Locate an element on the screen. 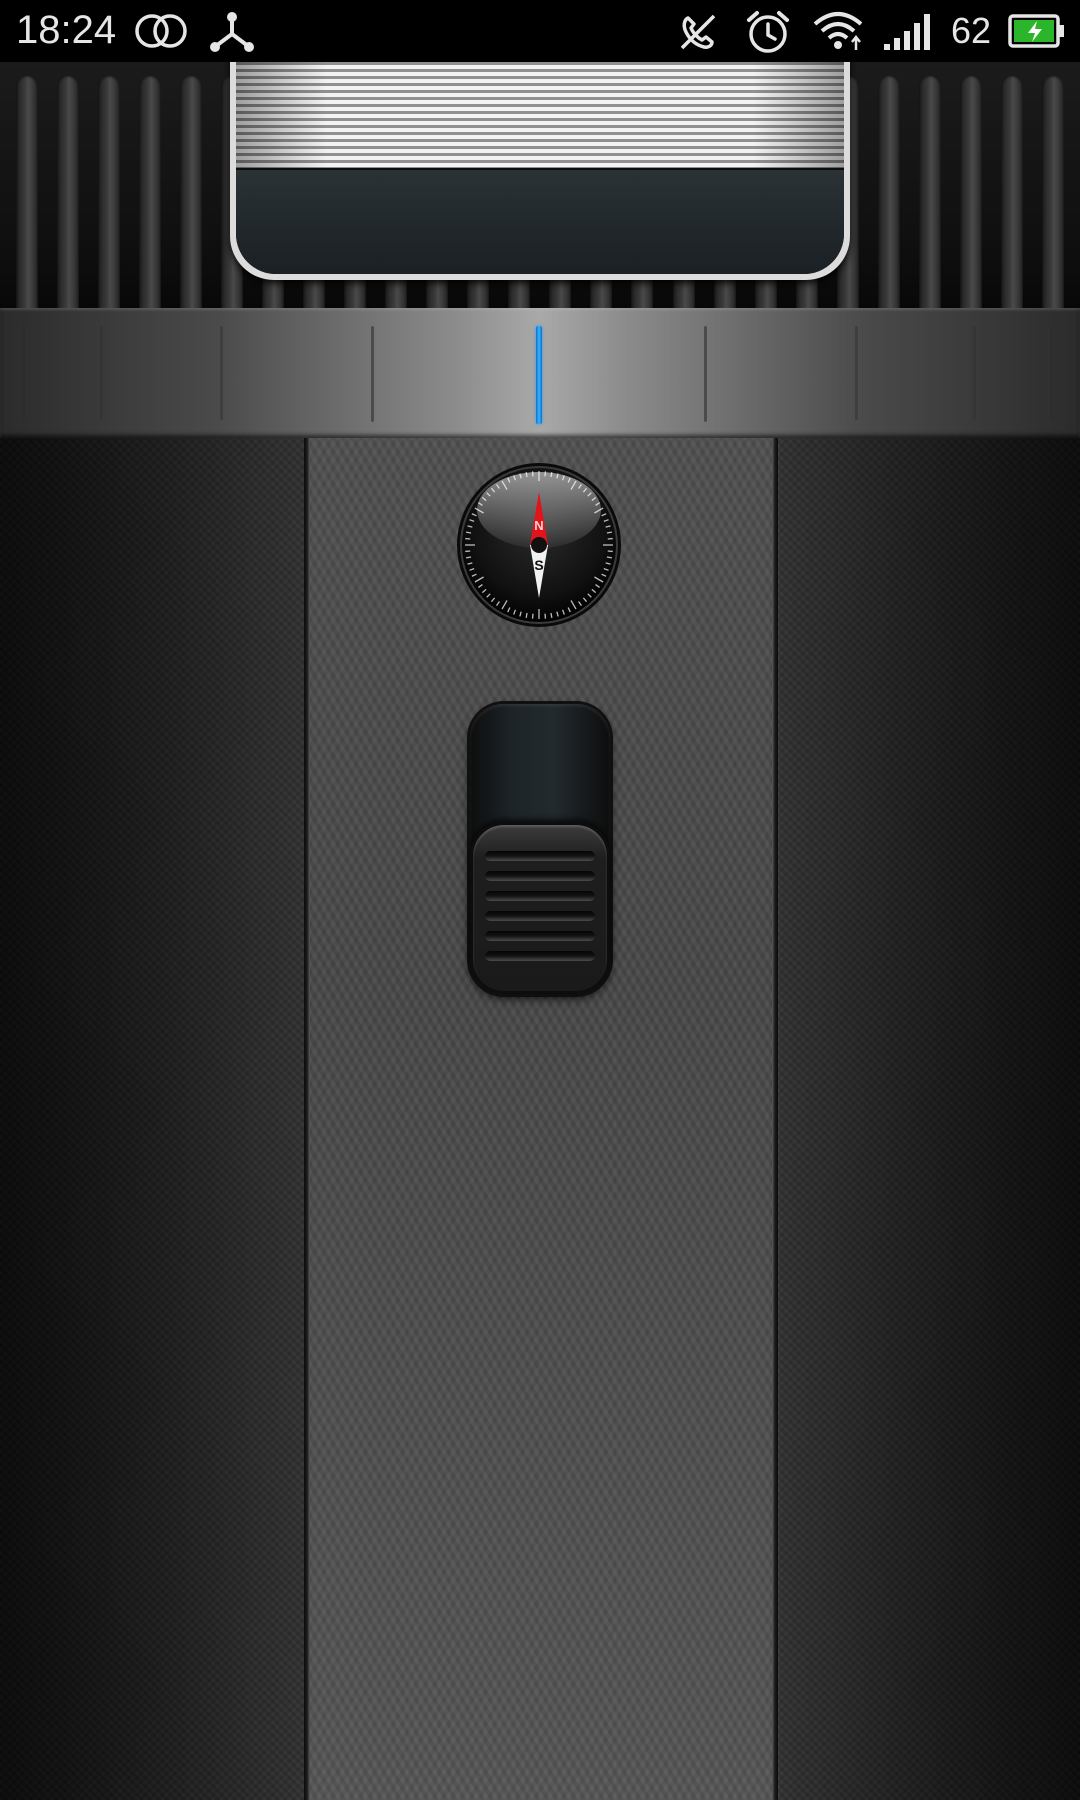 This screenshot has height=1800, width=1080. battery-charging-icon is located at coordinates (1037, 33).